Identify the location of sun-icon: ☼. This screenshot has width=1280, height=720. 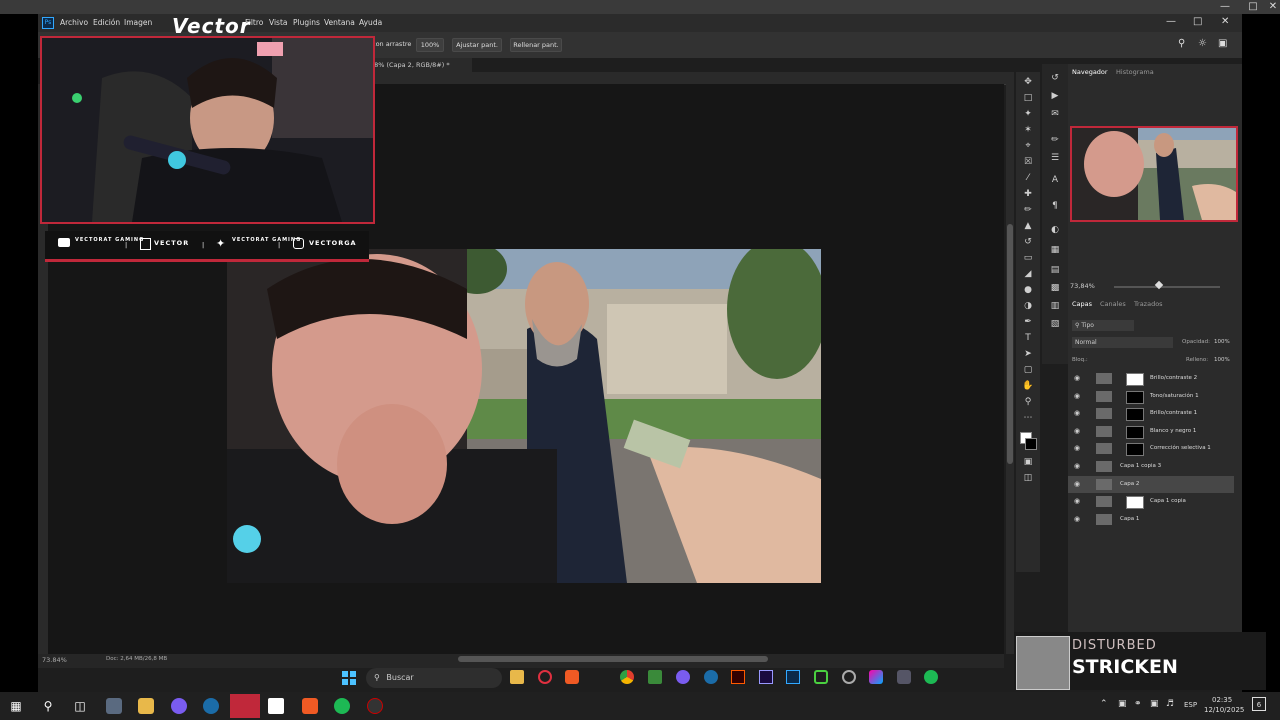
(1202, 43).